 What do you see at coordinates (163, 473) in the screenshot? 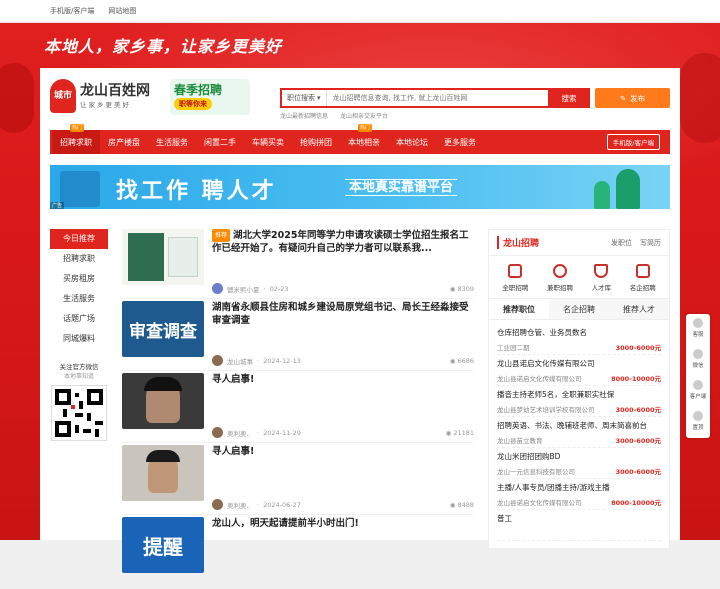
I see `thumbnail-image` at bounding box center [163, 473].